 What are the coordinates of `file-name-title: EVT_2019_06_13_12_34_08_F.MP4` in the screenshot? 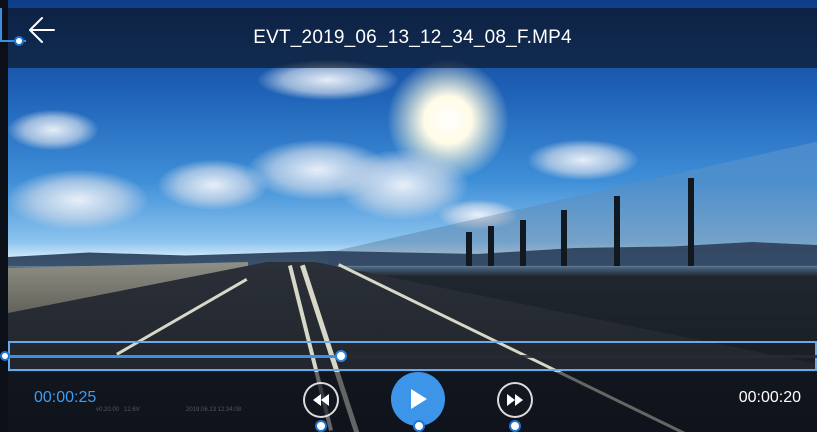 It's located at (412, 37).